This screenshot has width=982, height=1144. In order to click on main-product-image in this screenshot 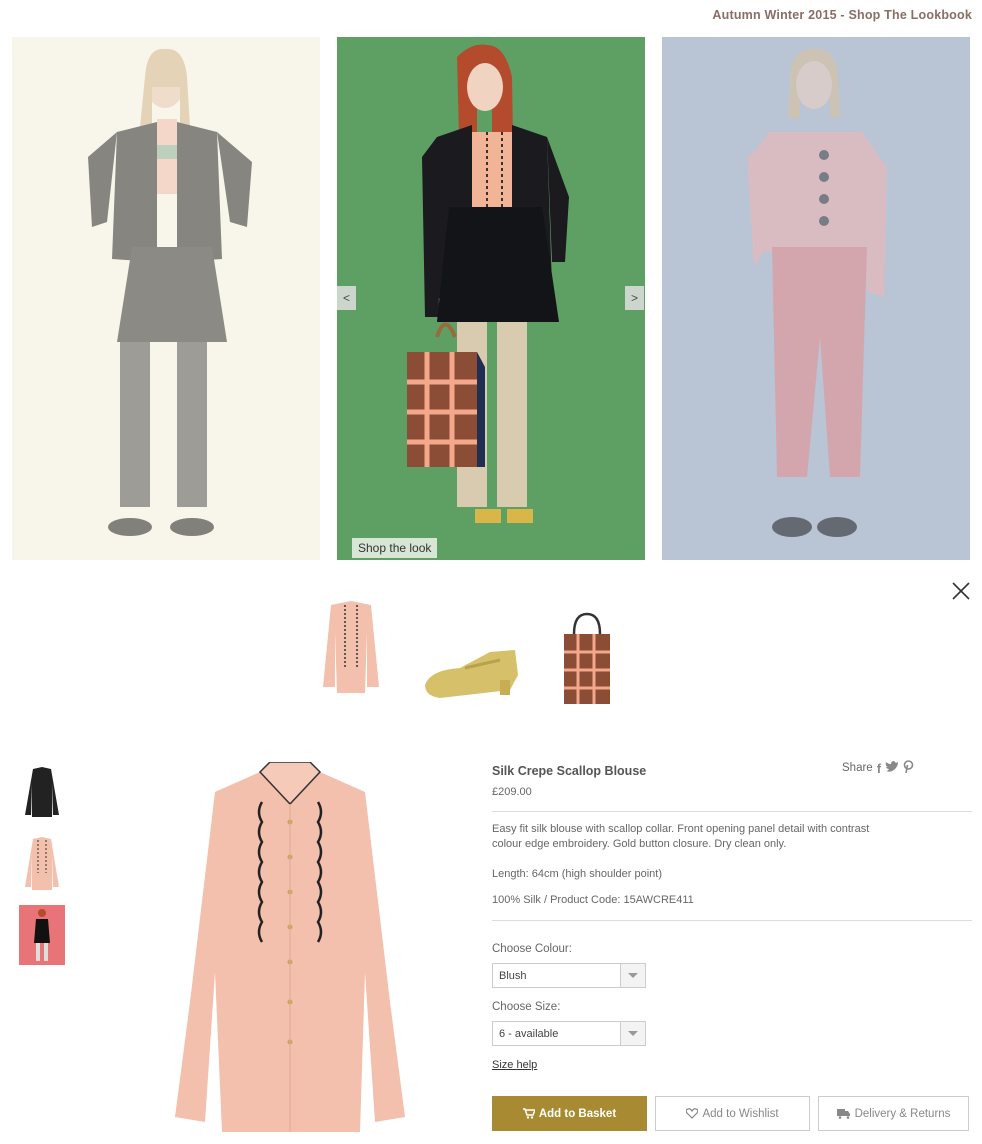, I will do `click(290, 946)`.